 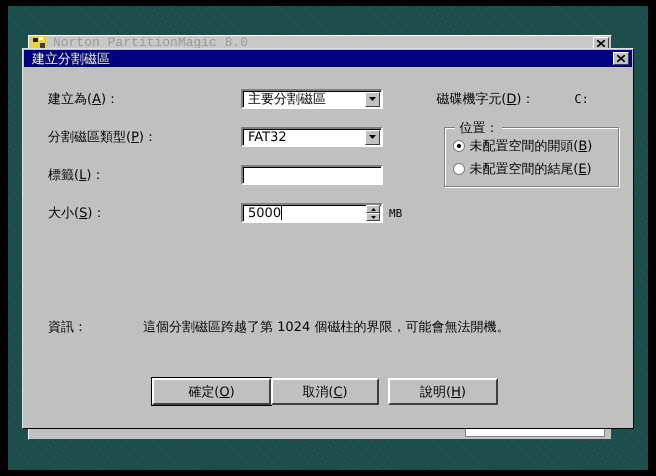 I want to click on down-icon, so click(x=373, y=217).